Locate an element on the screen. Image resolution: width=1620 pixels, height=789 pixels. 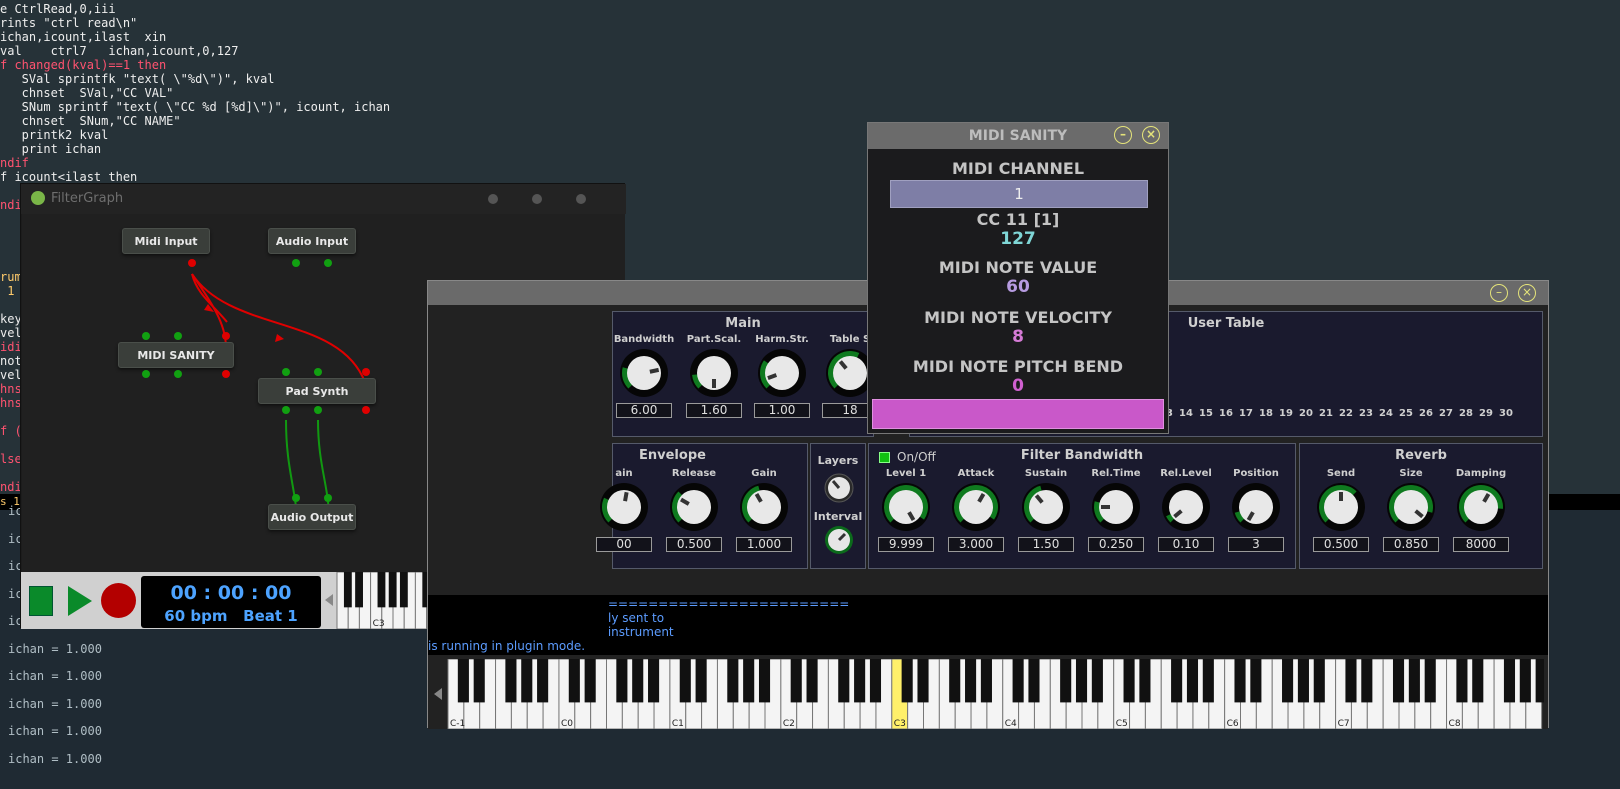
stop-button is located at coordinates (41, 601).